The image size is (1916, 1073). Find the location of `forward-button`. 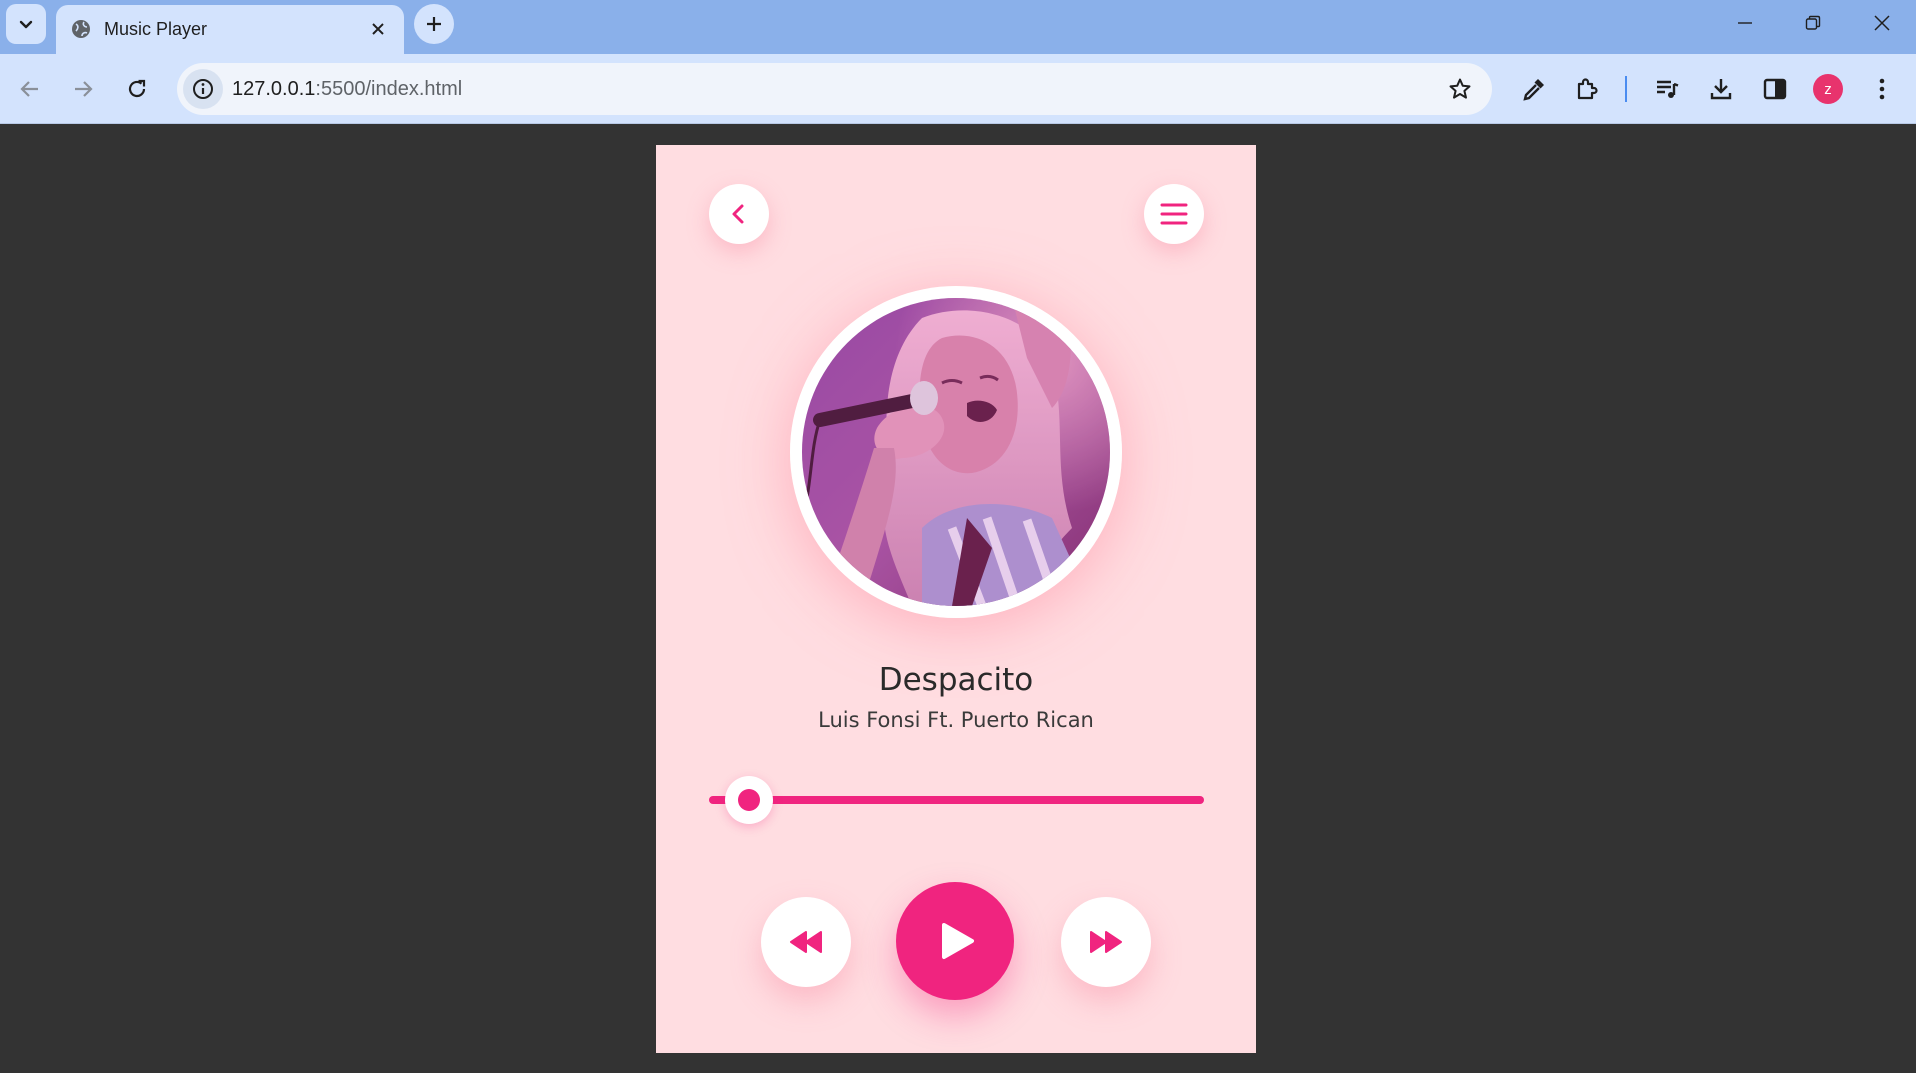

forward-button is located at coordinates (83, 89).